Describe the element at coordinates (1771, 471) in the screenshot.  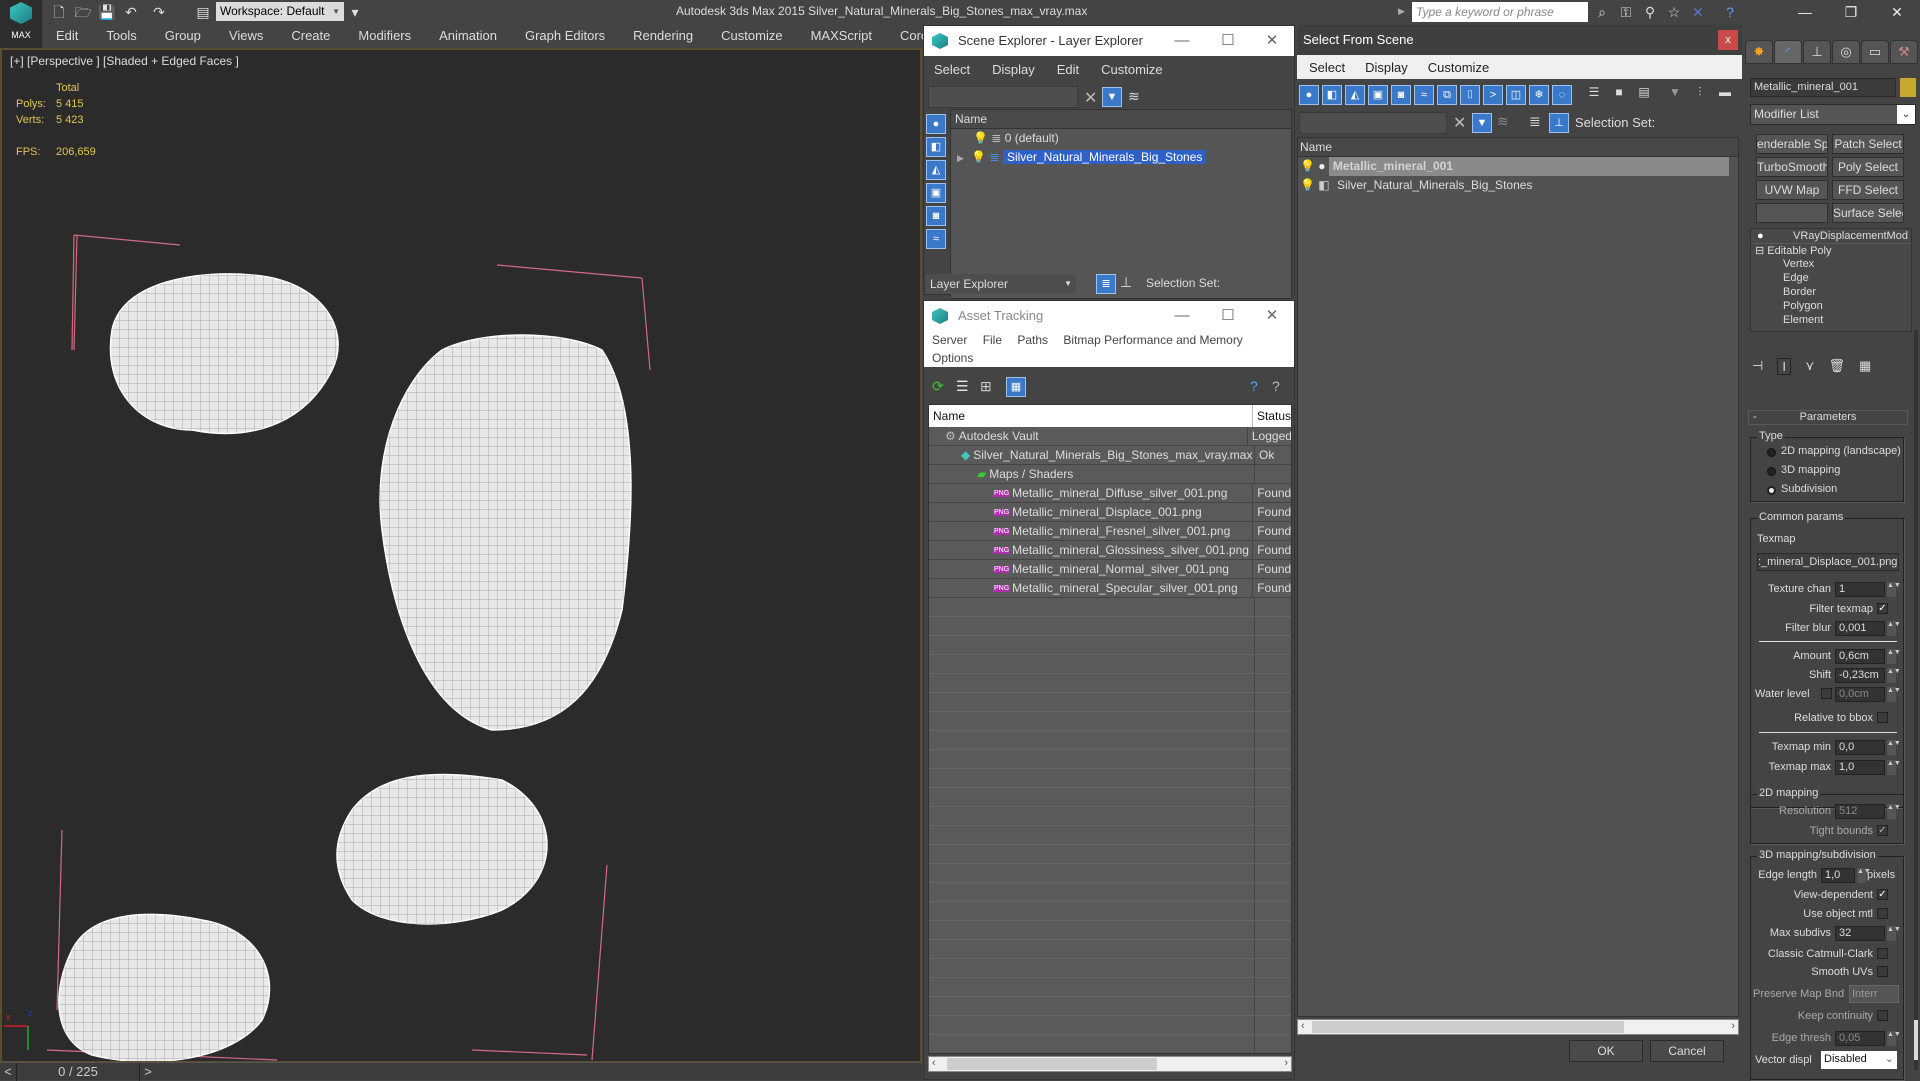
I see `radio-3d-mapping` at that location.